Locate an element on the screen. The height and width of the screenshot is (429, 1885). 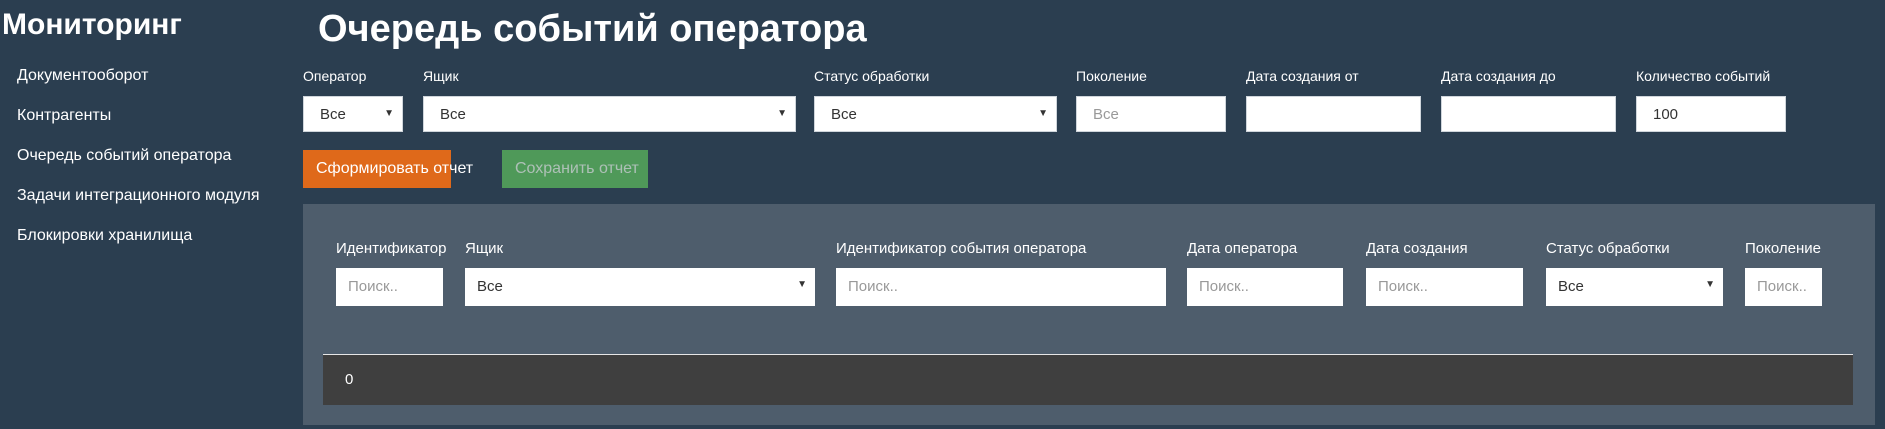
operator-select: Все ▼ is located at coordinates (353, 114).